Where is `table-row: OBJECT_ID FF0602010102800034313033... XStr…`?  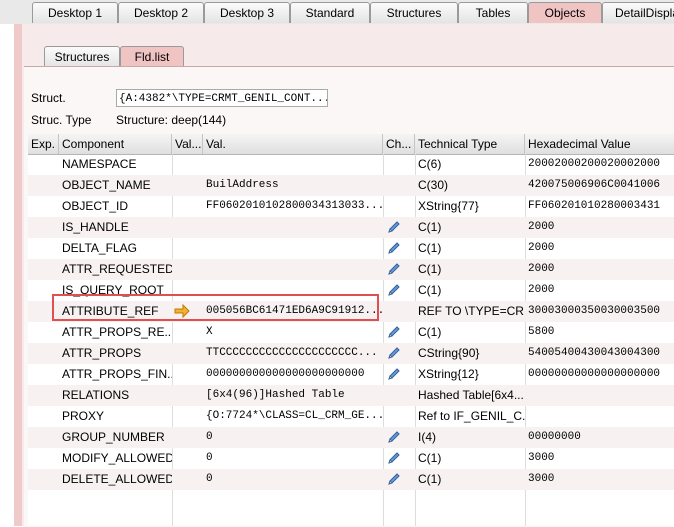 table-row: OBJECT_ID FF0602010102800034313033... XStr… is located at coordinates (351, 206).